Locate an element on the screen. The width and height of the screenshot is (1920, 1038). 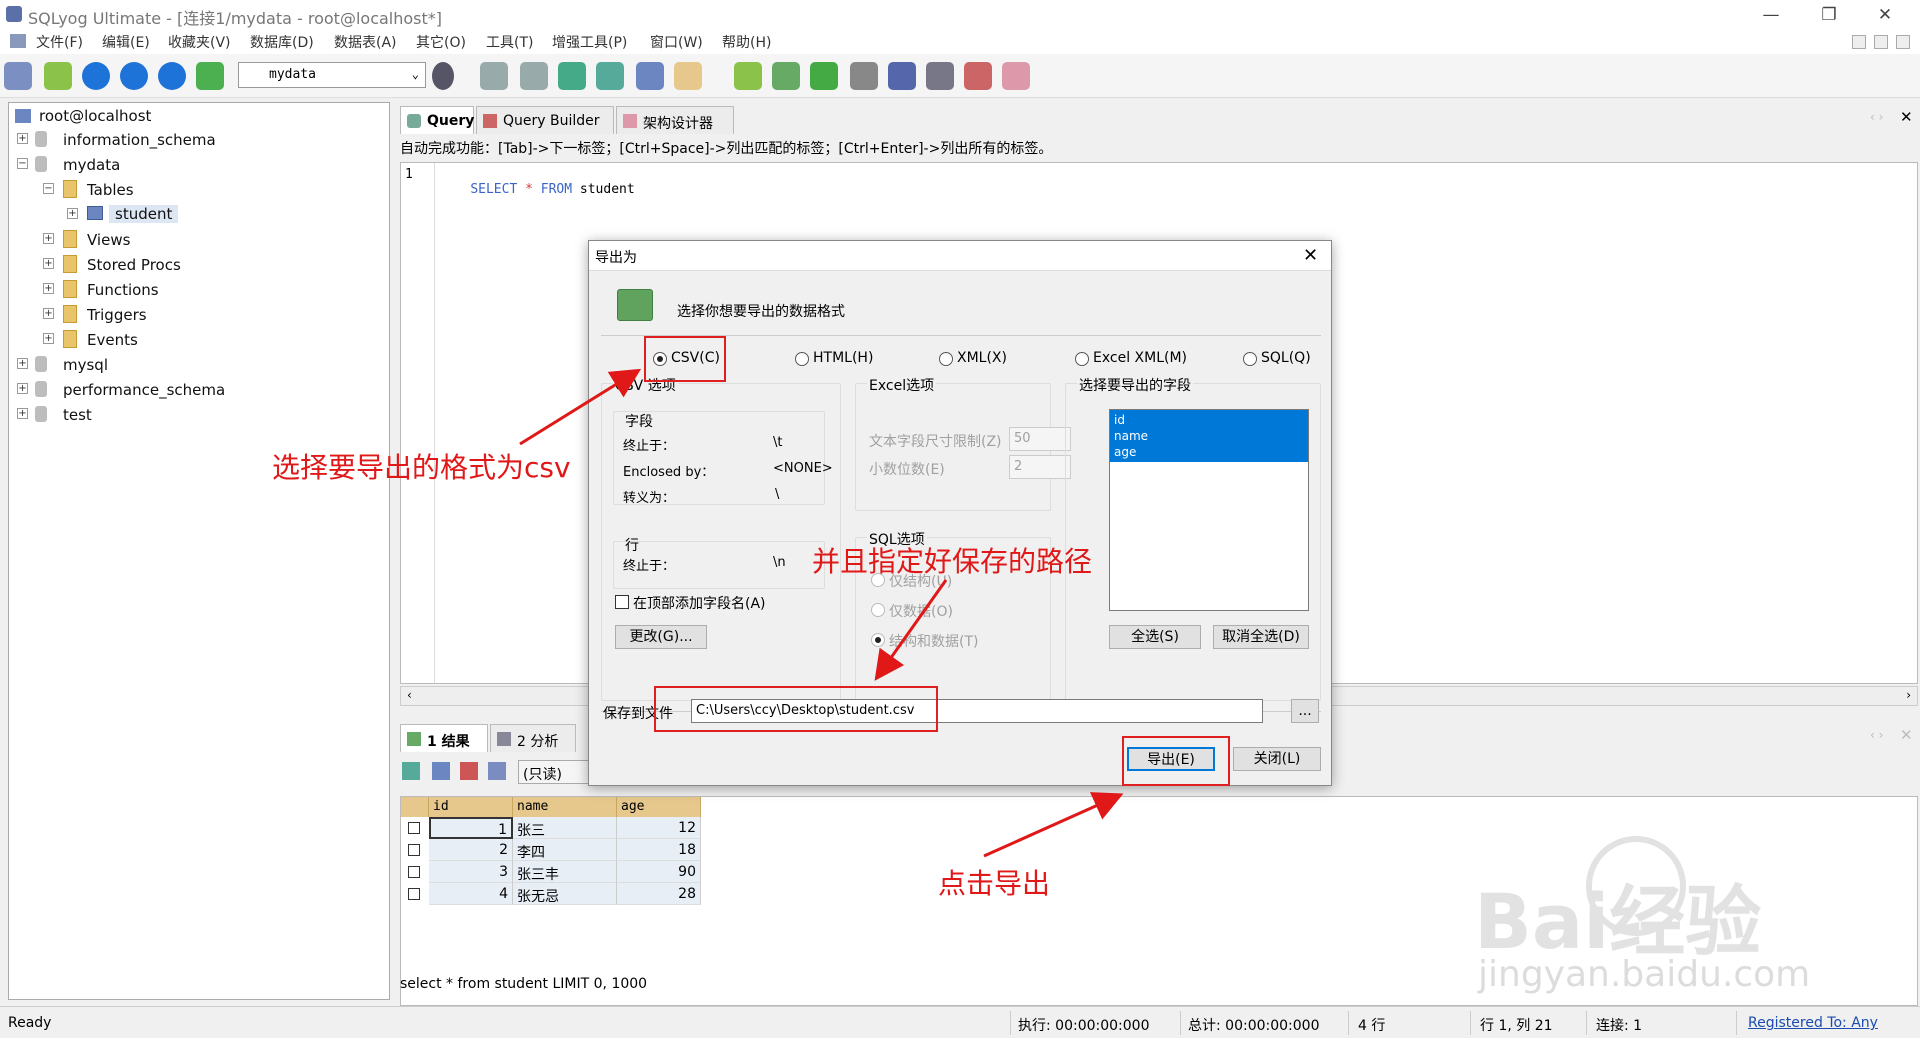
add-header-label: 在顶部添加字段名(A) is located at coordinates (699, 603).